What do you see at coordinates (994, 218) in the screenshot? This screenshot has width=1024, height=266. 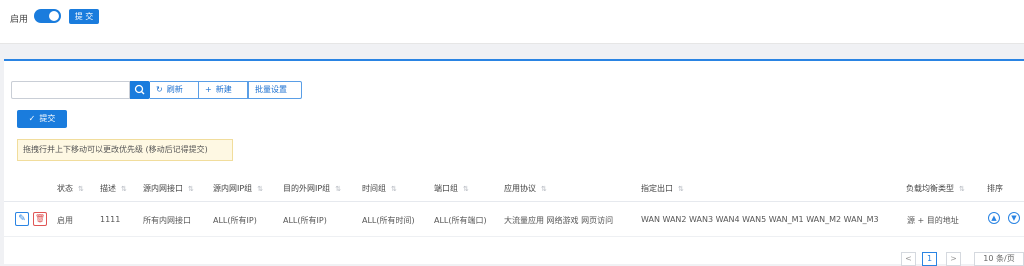 I see `chevron-up-icon: ▲` at bounding box center [994, 218].